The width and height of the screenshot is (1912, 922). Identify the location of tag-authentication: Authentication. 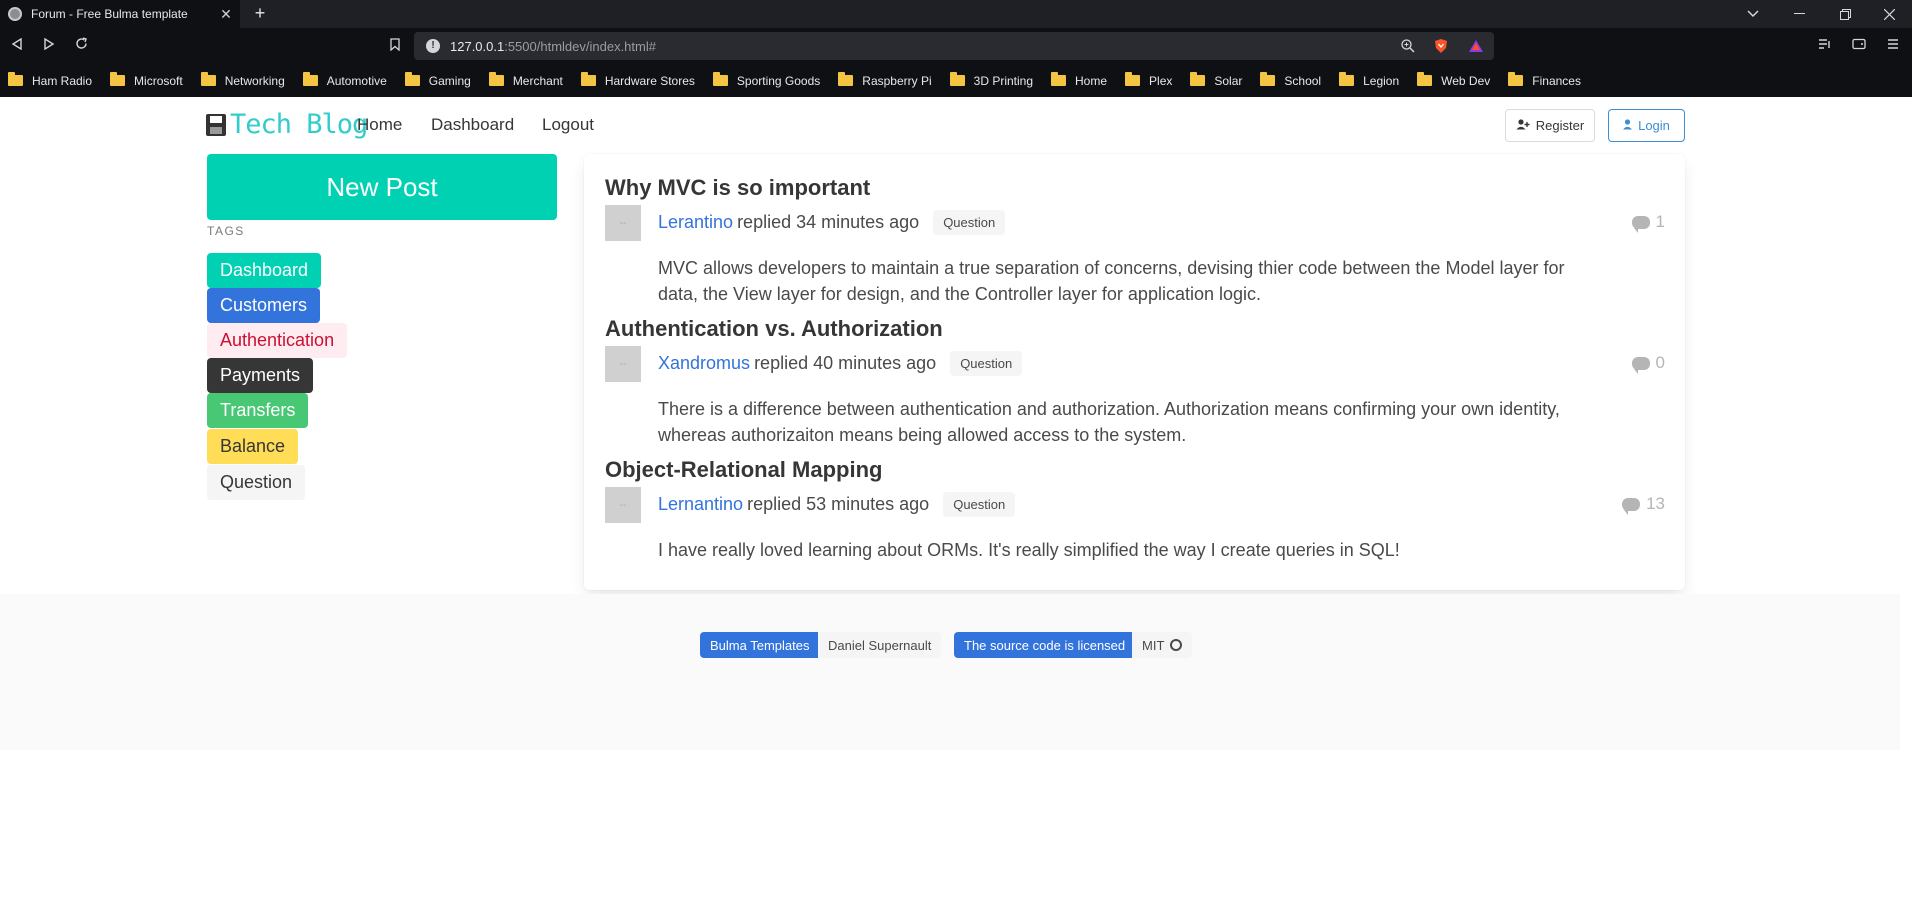
(277, 340).